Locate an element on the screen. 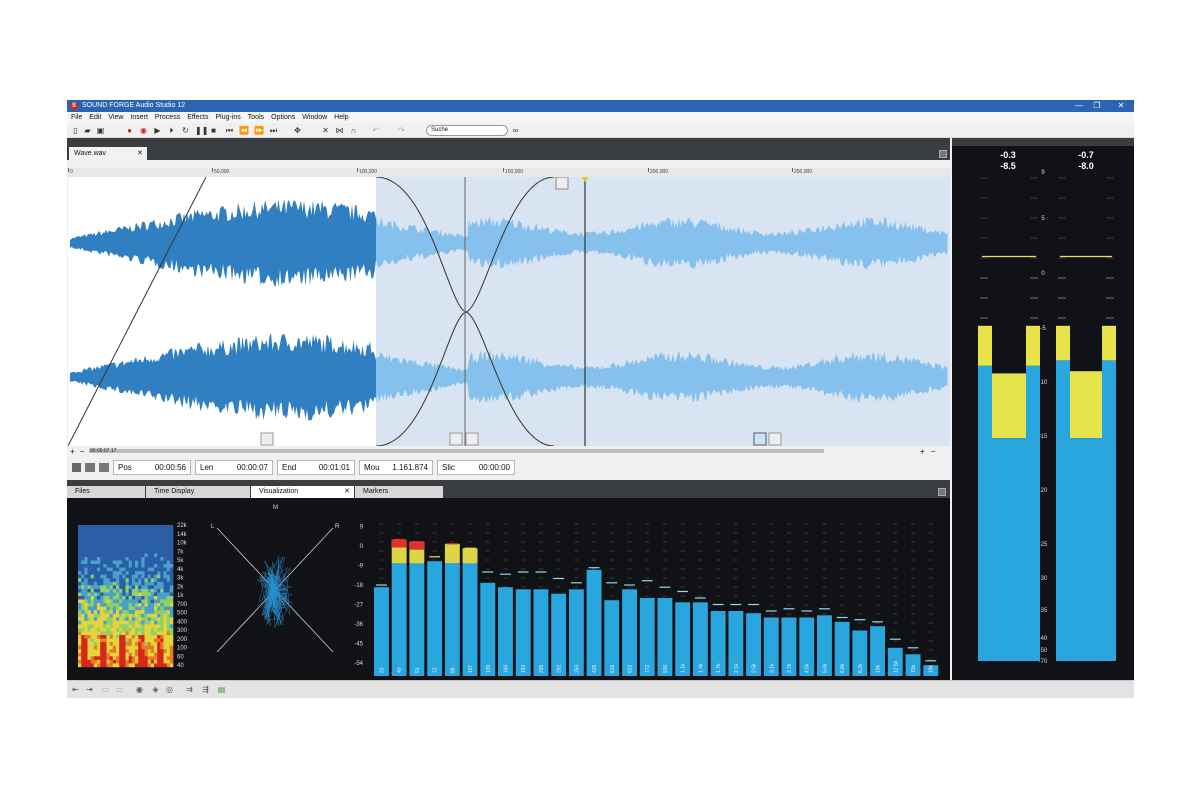  horizontal-scroll-row: + − 00:00:07.17 + − is located at coordinates (508, 451).